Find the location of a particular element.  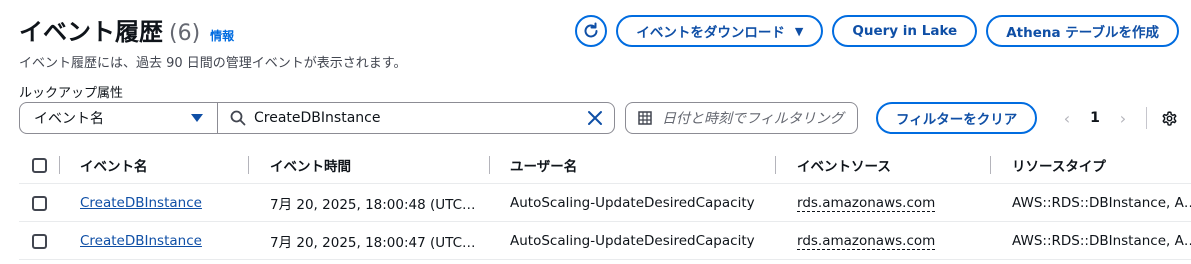

page-header: イベント履歴 (6) 情報 is located at coordinates (126, 29).